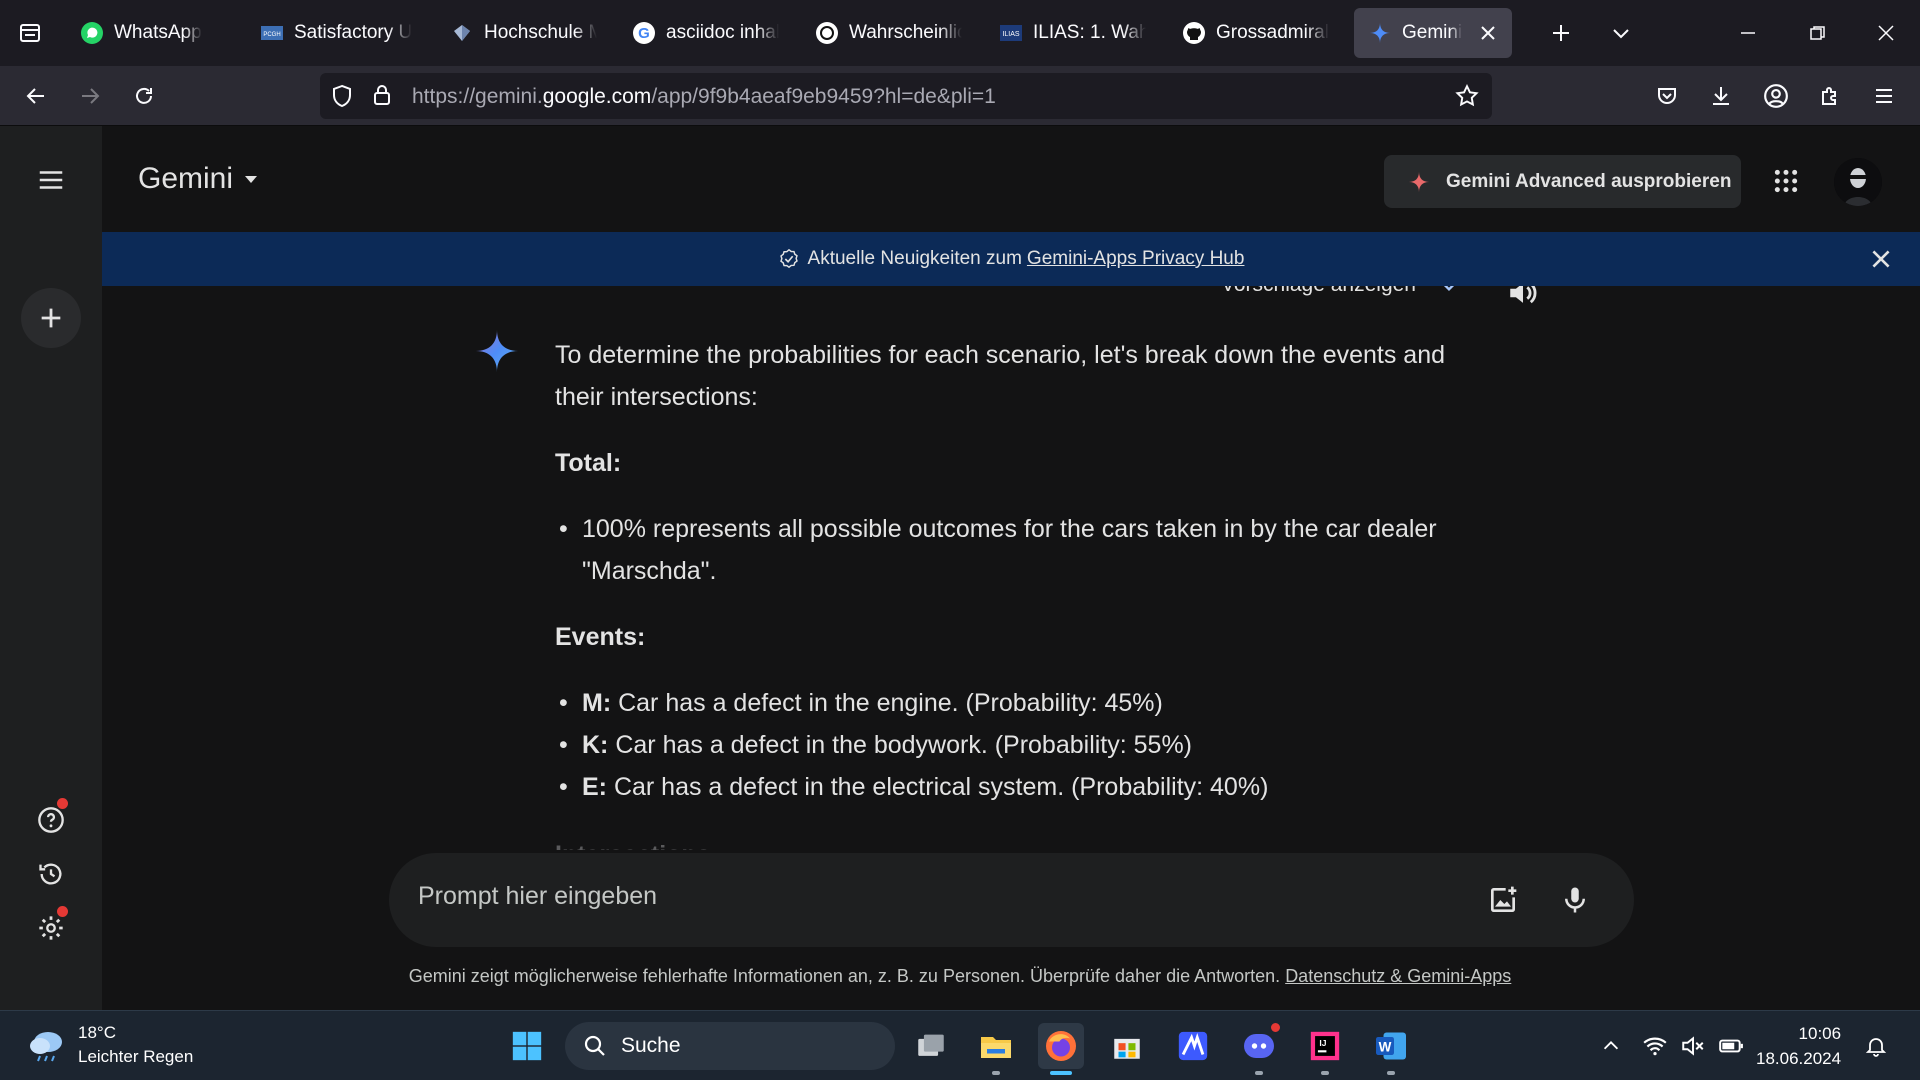 This screenshot has width=1920, height=1080. I want to click on tab-wahrscheinlich: Wahrscheinlich, so click(888, 33).